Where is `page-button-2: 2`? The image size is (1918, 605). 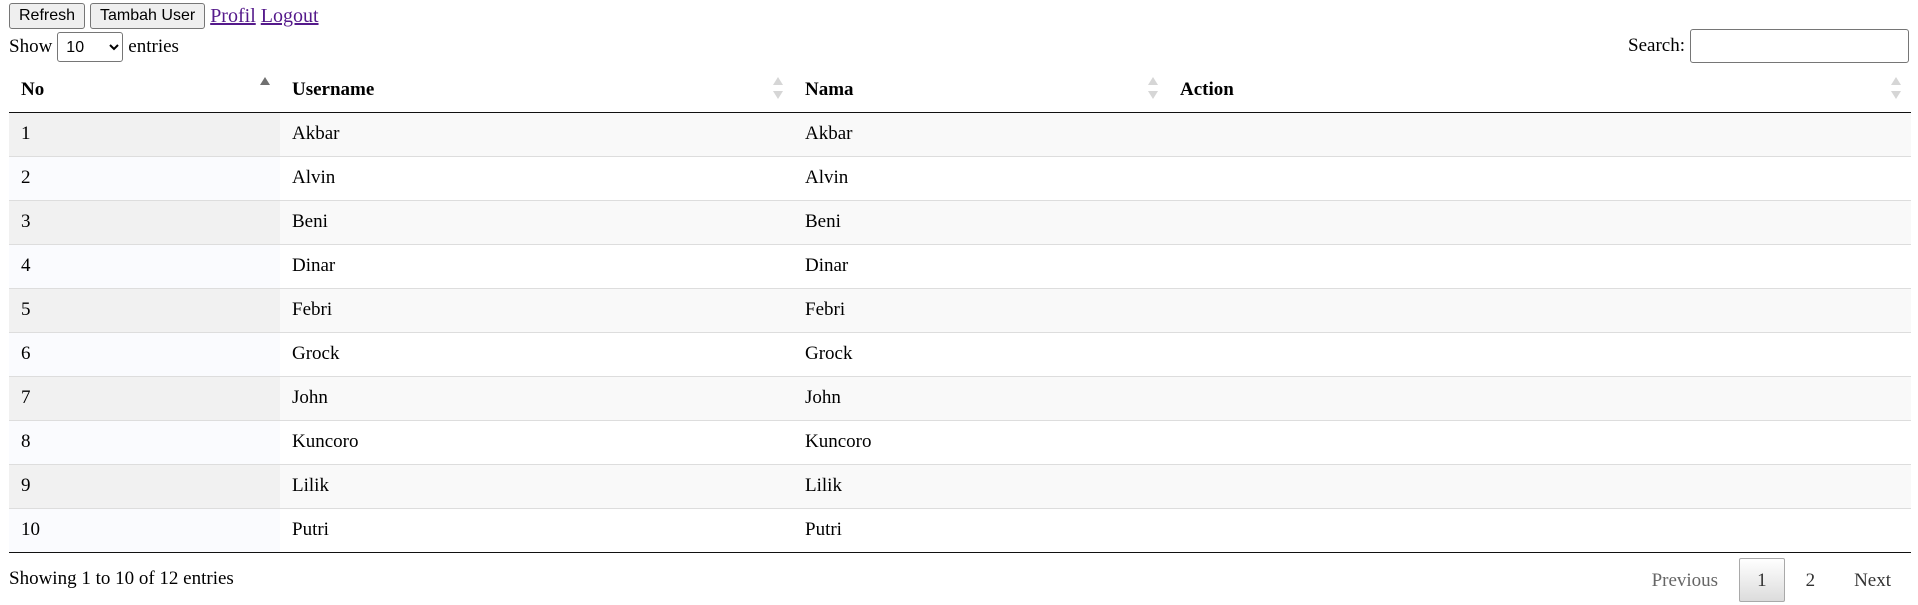 page-button-2: 2 is located at coordinates (1811, 580).